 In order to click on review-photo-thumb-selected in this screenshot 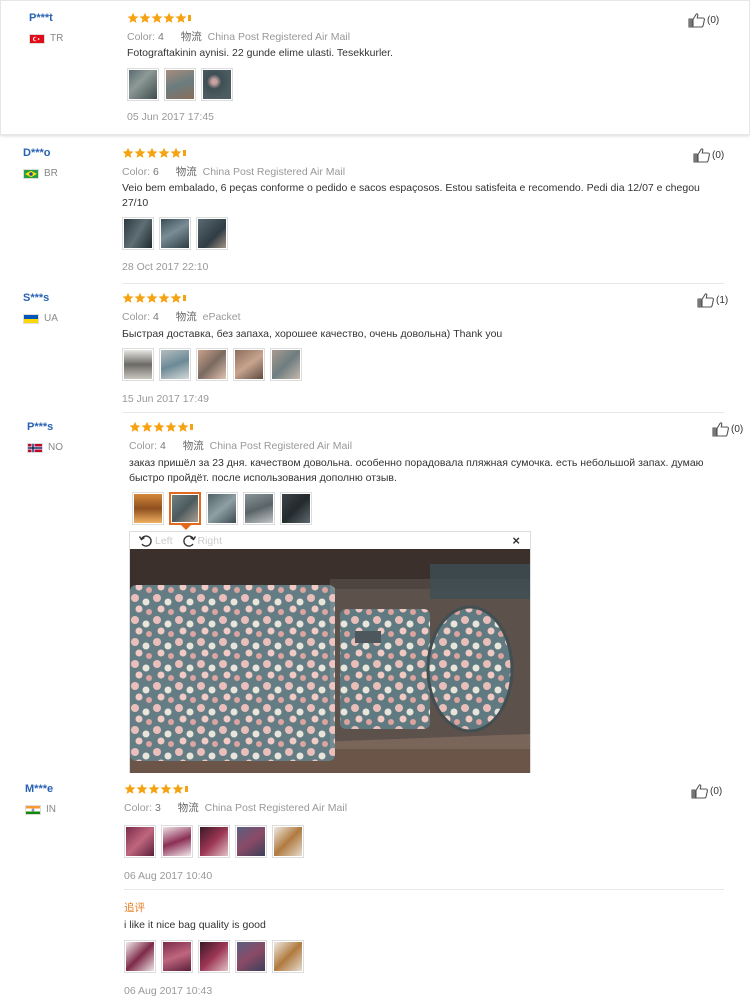, I will do `click(185, 508)`.